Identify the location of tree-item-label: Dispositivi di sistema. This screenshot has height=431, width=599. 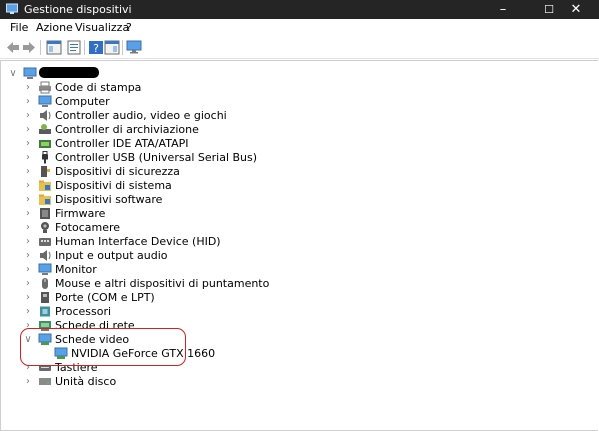
(113, 185).